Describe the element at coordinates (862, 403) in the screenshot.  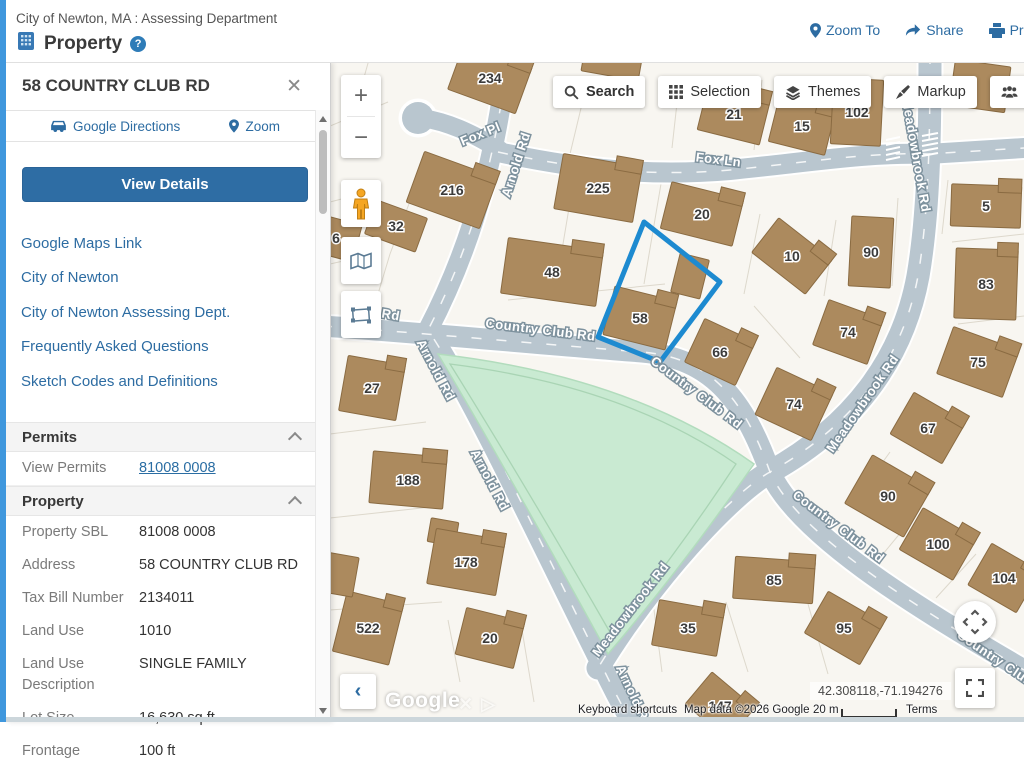
I see `road-label: Meadowbrook Rd` at that location.